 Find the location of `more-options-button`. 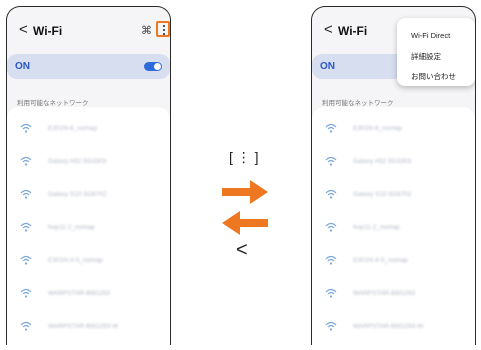

more-options-button is located at coordinates (163, 29).